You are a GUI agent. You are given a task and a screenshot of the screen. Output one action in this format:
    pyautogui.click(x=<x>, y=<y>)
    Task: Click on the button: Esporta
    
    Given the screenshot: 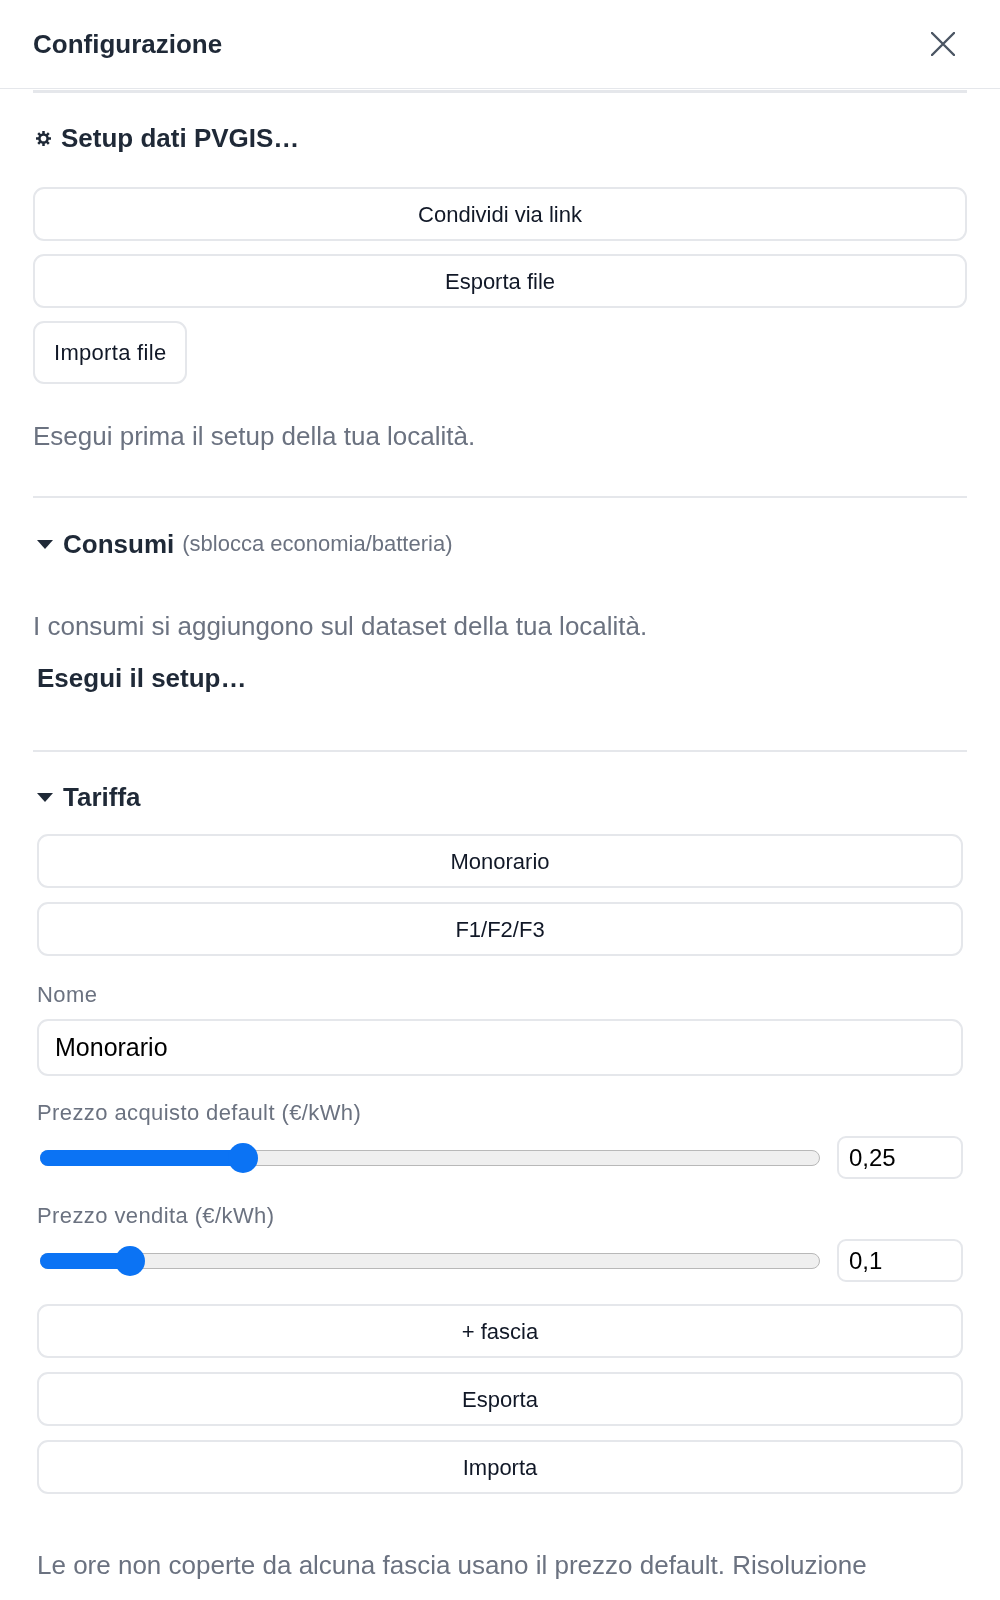 What is the action you would take?
    pyautogui.click(x=500, y=1399)
    